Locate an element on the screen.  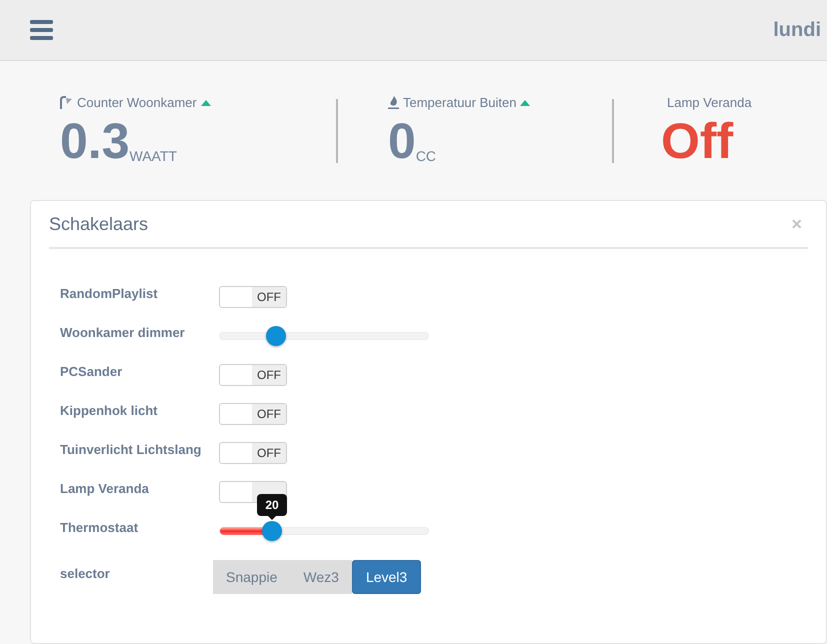
stat-value: 0.3 is located at coordinates (95, 141).